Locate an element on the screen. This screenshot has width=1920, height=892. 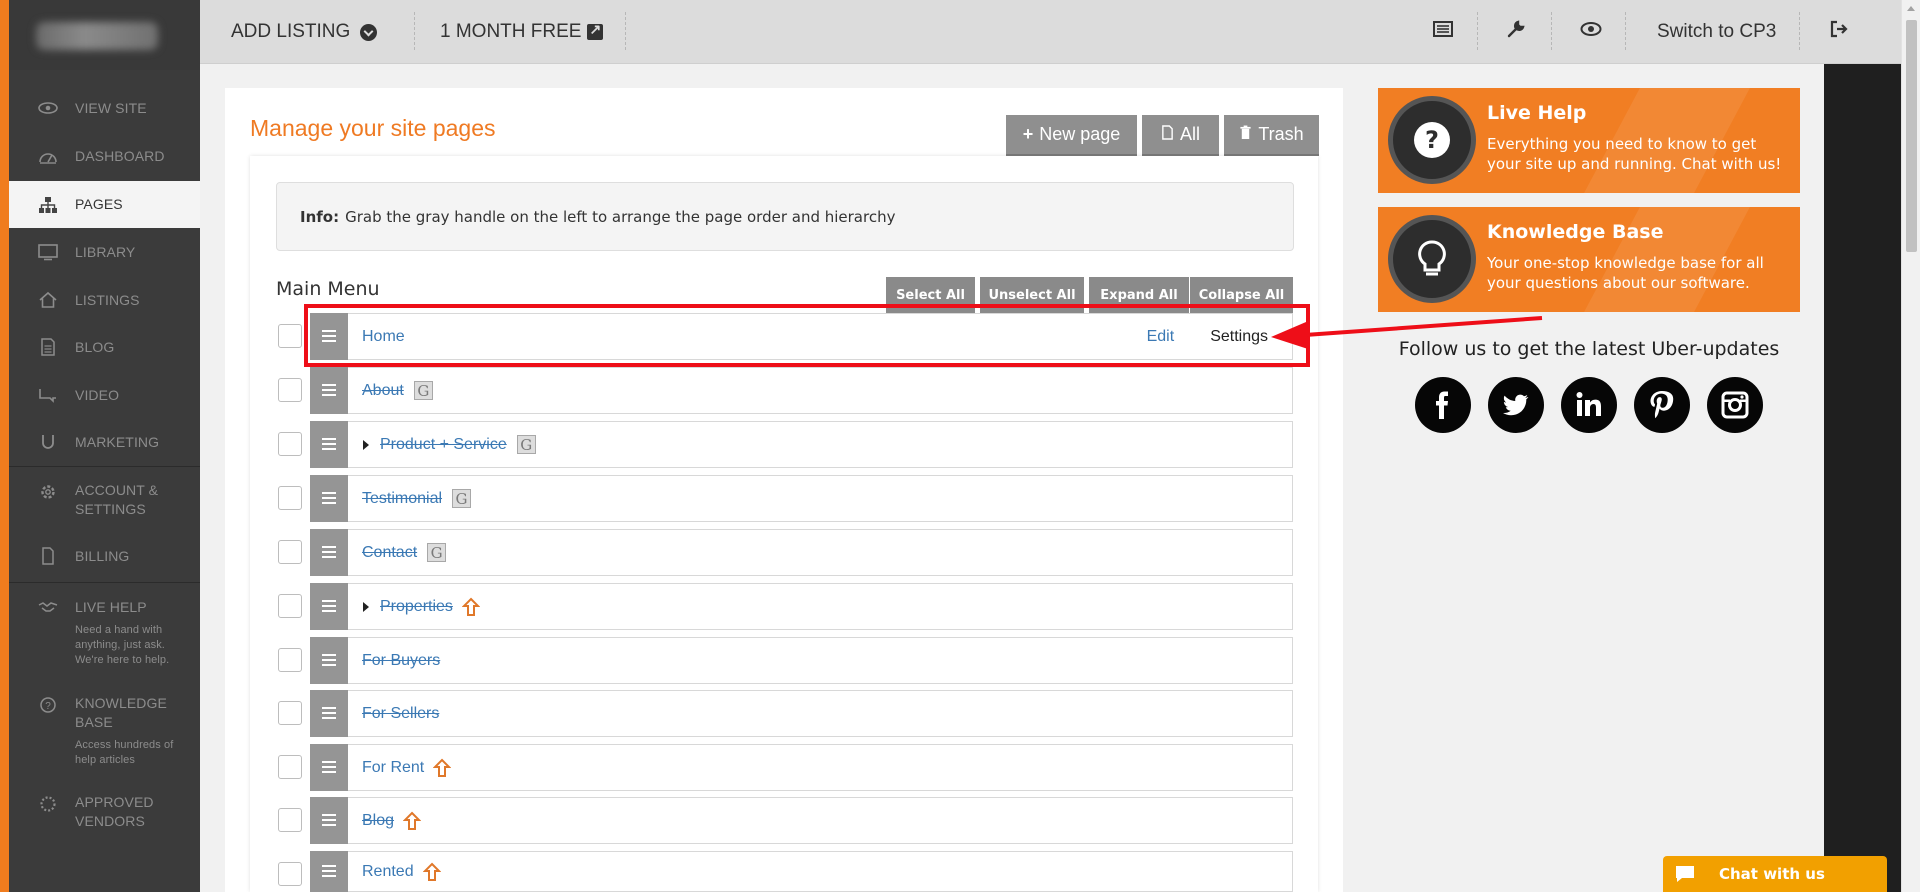
tools-button is located at coordinates (1516, 32).